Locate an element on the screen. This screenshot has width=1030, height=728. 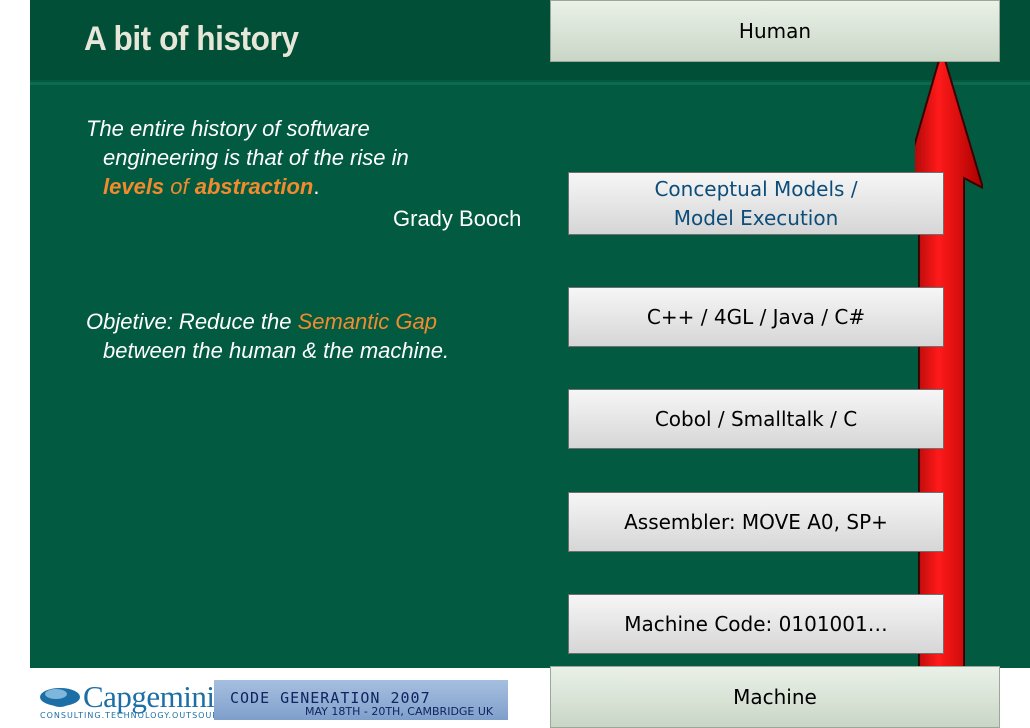
conference-date: MAY 18TH - 20TH, CAMBRIDGE UK is located at coordinates (399, 711).